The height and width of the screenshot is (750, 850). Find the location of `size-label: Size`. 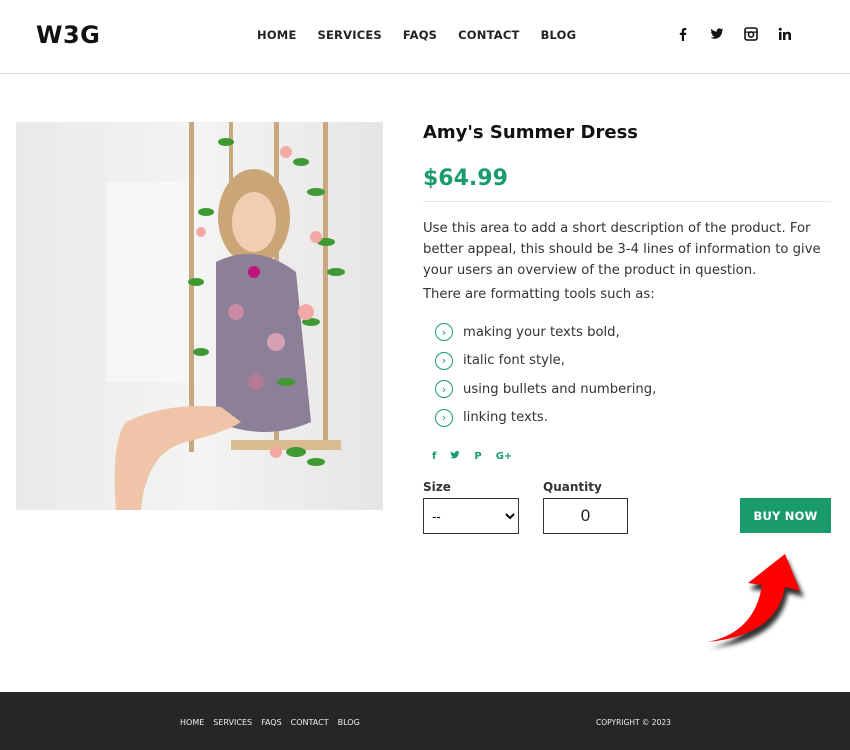

size-label: Size is located at coordinates (437, 487).